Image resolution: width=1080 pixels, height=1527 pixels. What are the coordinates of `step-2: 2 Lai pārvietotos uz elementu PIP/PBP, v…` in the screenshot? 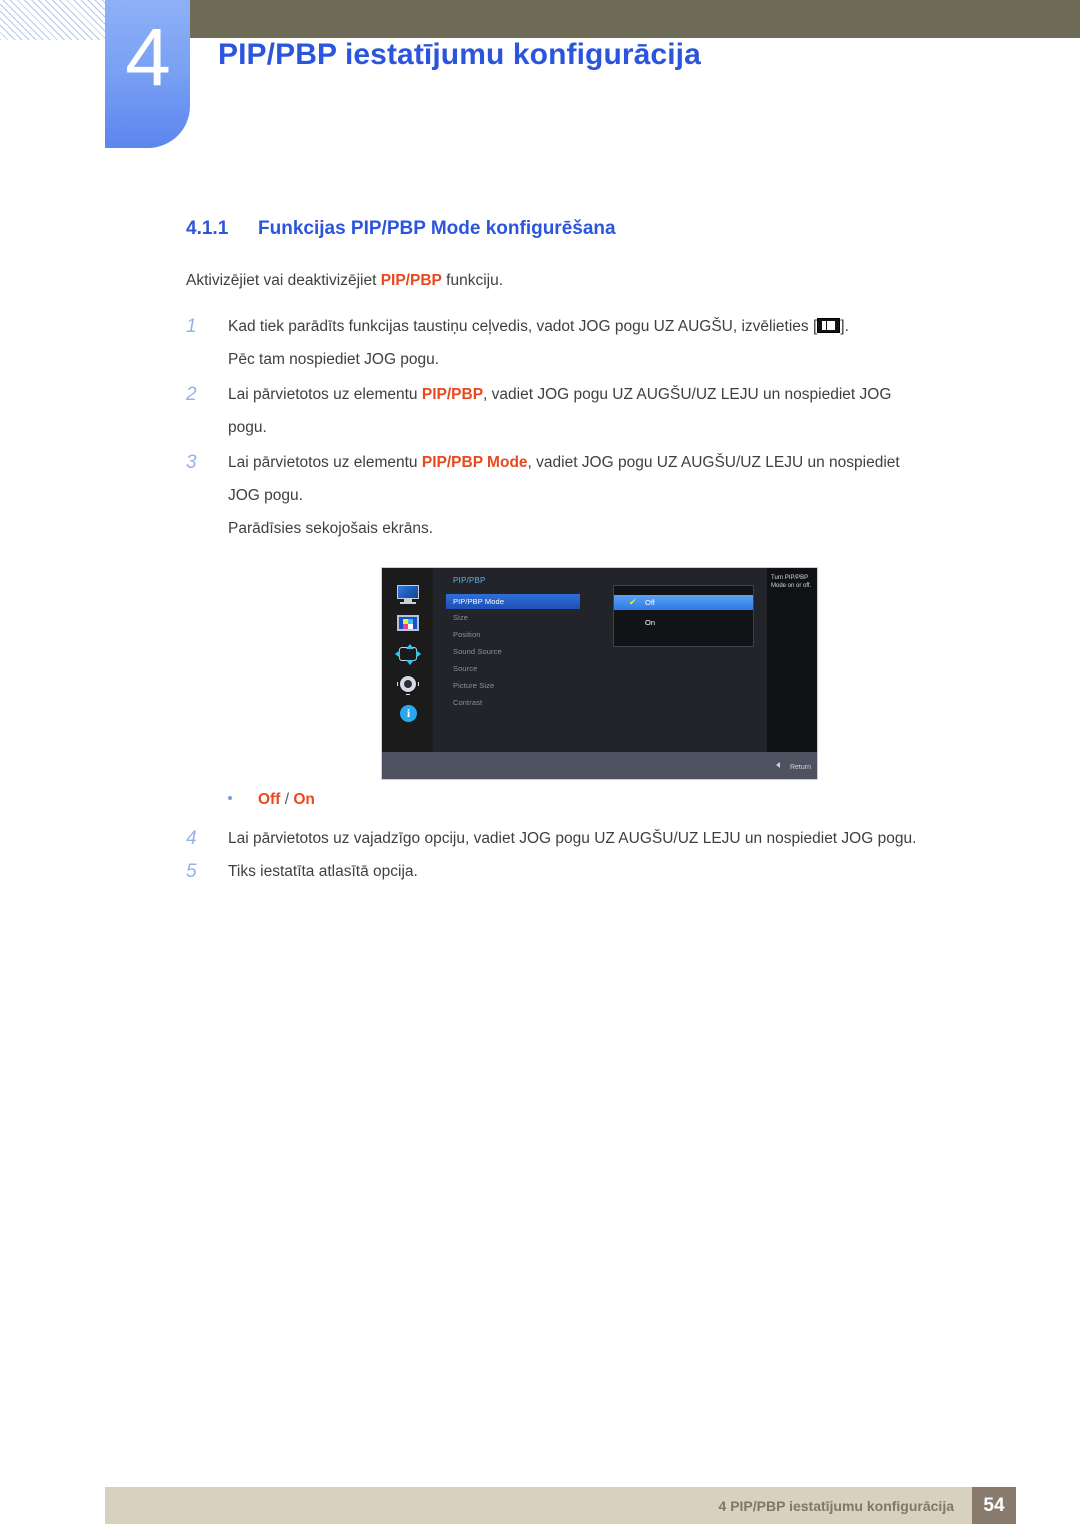 It's located at (606, 394).